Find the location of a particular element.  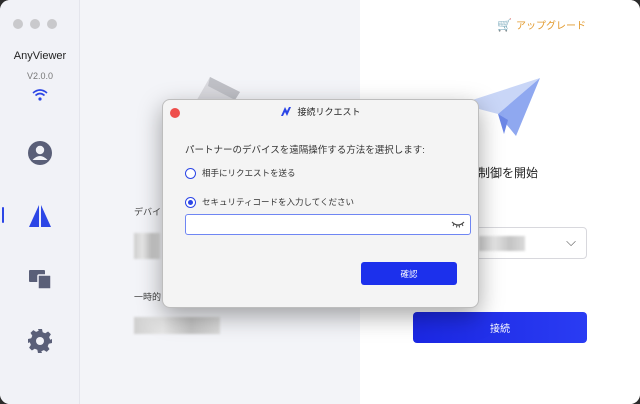

hide-password-icon is located at coordinates (458, 224).